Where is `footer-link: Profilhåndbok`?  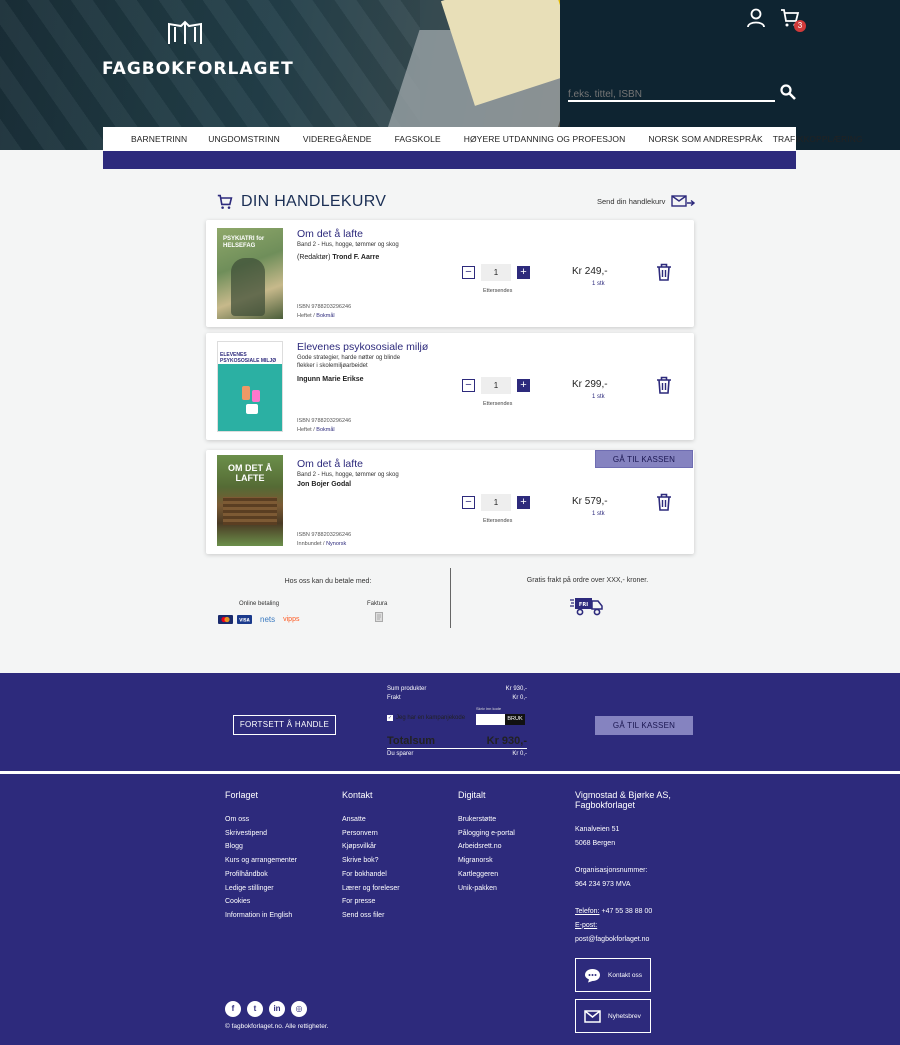 footer-link: Profilhåndbok is located at coordinates (261, 875).